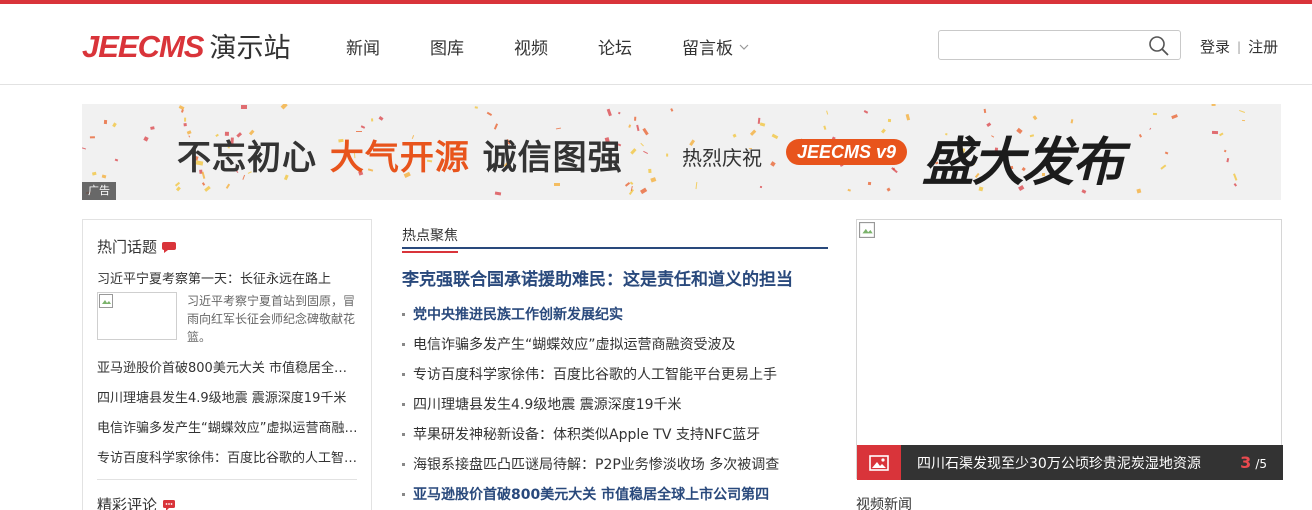  Describe the element at coordinates (587, 435) in the screenshot. I see `list-item-text: 苹果研发神秘新设备：体积类似Apple TV 支持NFC蓝牙` at that location.